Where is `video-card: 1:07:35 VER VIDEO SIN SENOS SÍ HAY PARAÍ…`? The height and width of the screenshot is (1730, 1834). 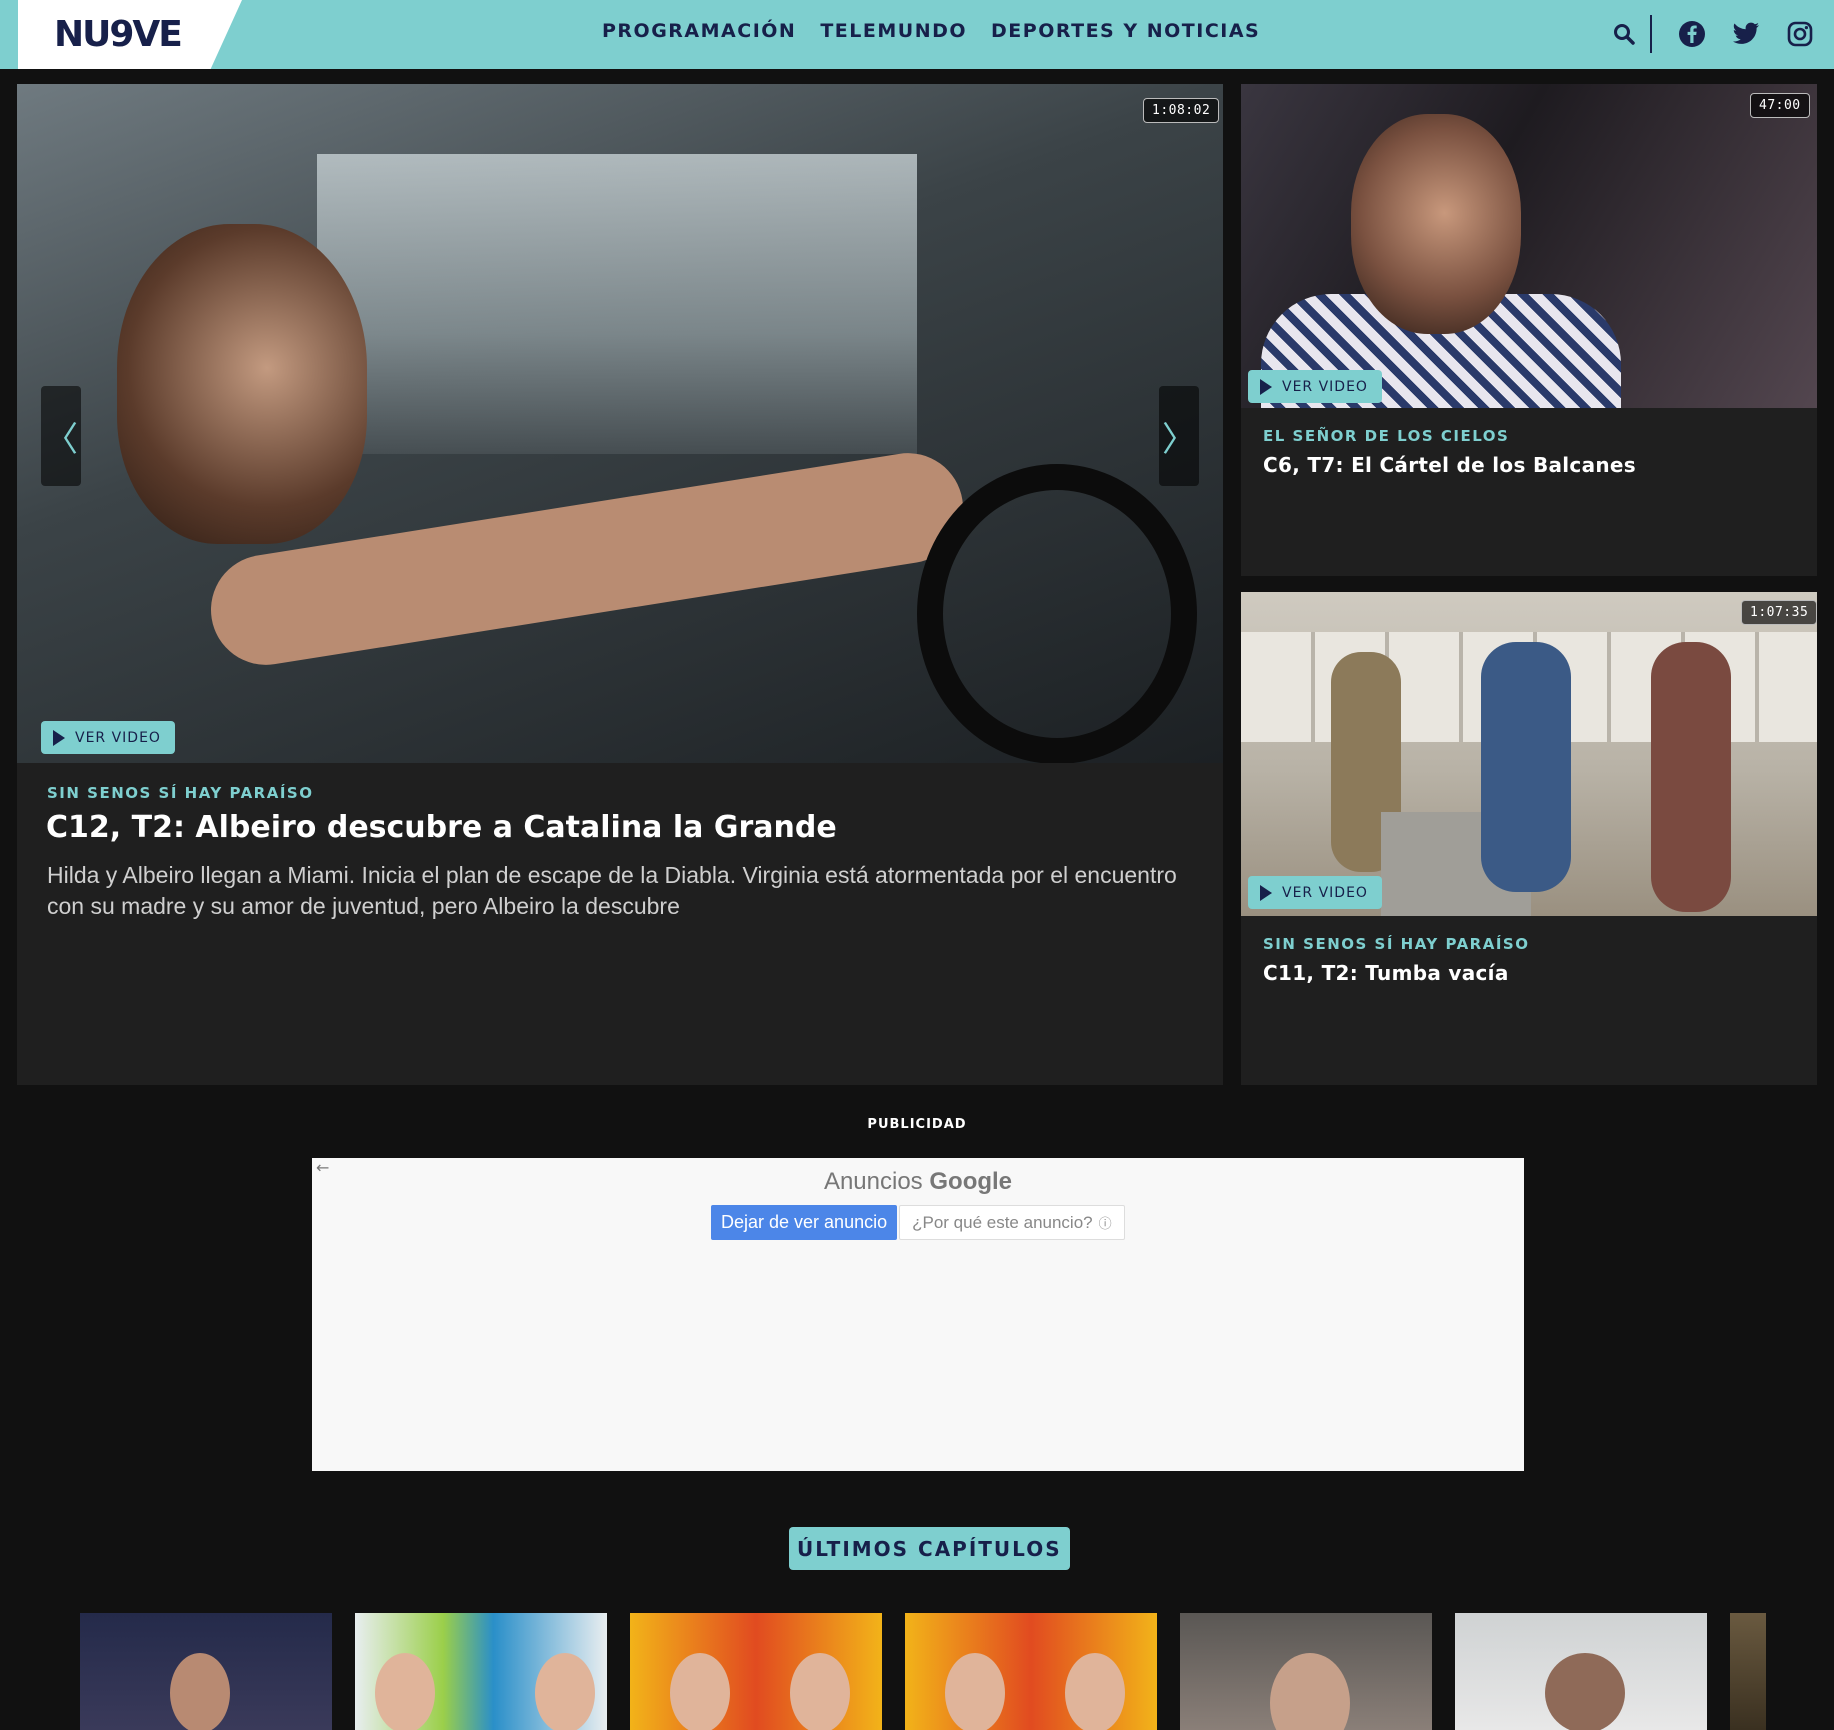 video-card: 1:07:35 VER VIDEO SIN SENOS SÍ HAY PARAÍ… is located at coordinates (1529, 838).